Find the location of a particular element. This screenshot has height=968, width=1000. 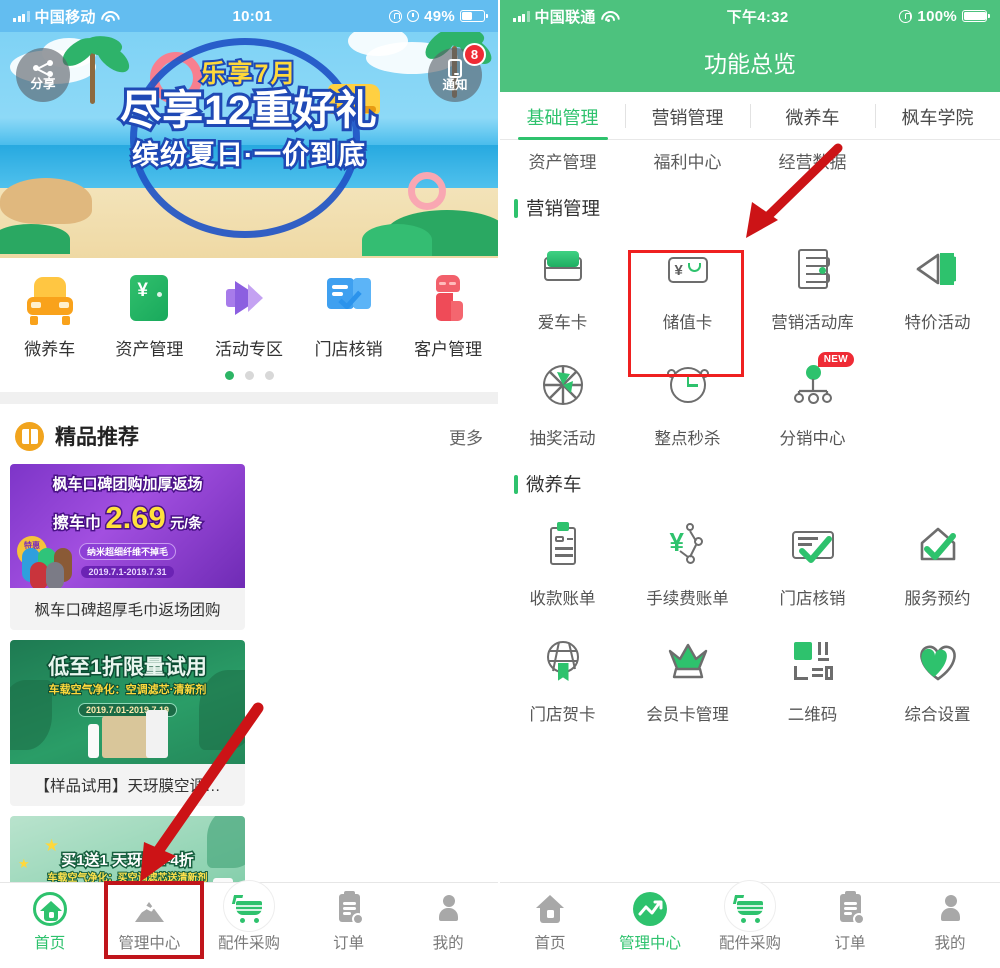

fee-node-icon: ¥ is located at coordinates (688, 545).